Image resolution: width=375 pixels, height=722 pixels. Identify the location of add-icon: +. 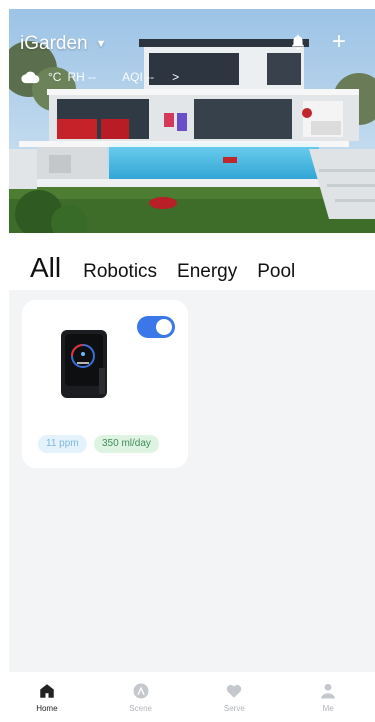
(339, 42).